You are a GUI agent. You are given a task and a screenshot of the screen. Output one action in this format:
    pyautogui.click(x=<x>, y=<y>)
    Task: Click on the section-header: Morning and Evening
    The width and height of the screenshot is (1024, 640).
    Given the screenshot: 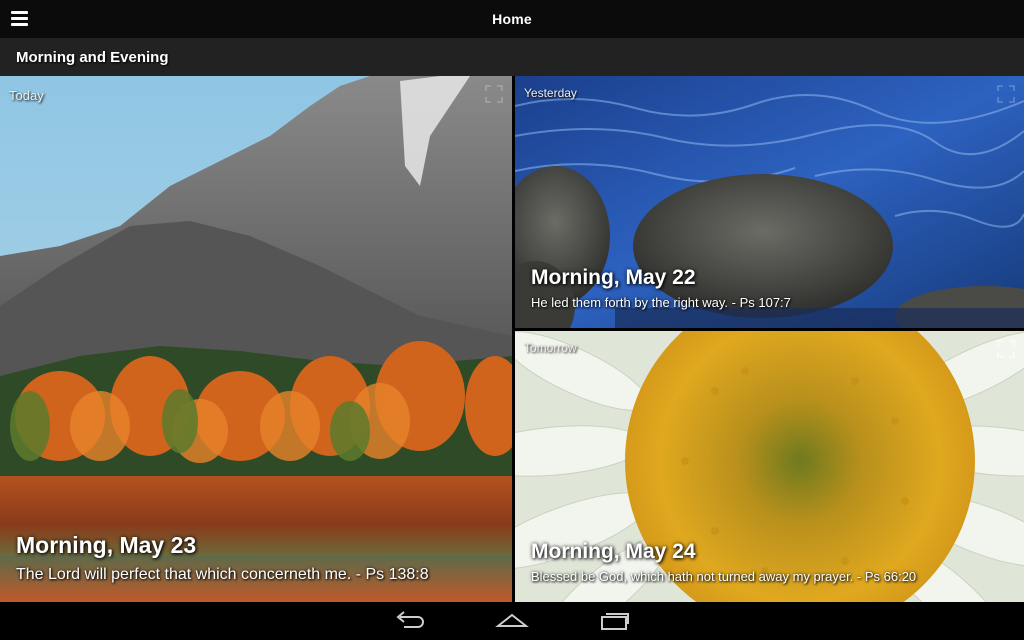 What is the action you would take?
    pyautogui.click(x=512, y=57)
    